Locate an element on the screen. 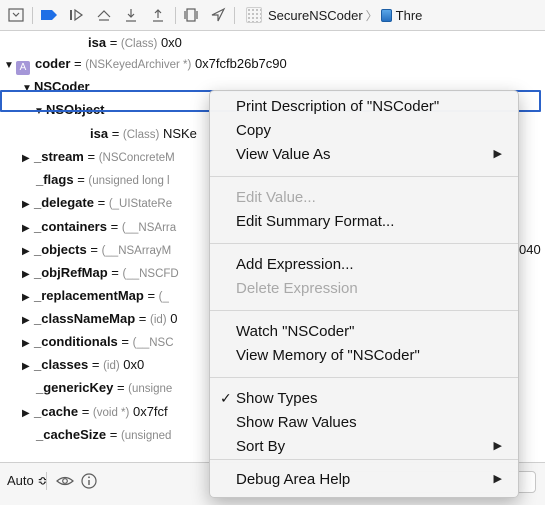  variable-name: _objects is located at coordinates (60, 249).